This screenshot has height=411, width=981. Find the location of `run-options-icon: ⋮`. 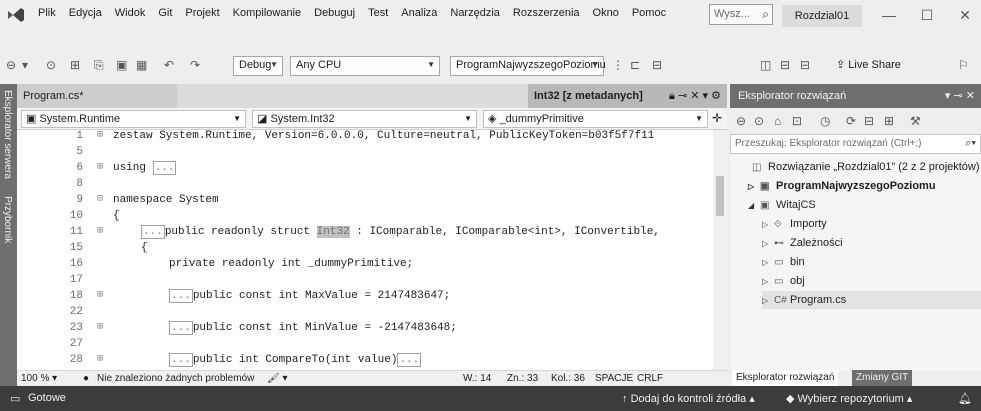

run-options-icon: ⋮ is located at coordinates (618, 65).